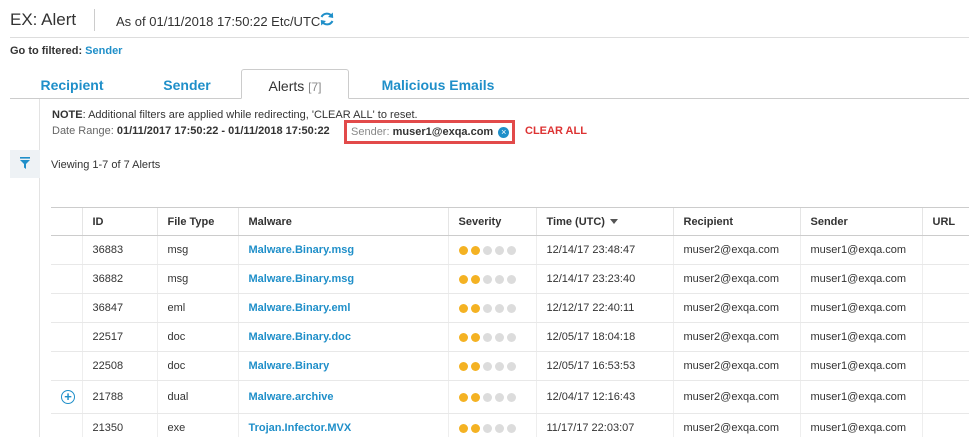 This screenshot has height=437, width=969. I want to click on expand-row-icon: +, so click(68, 397).